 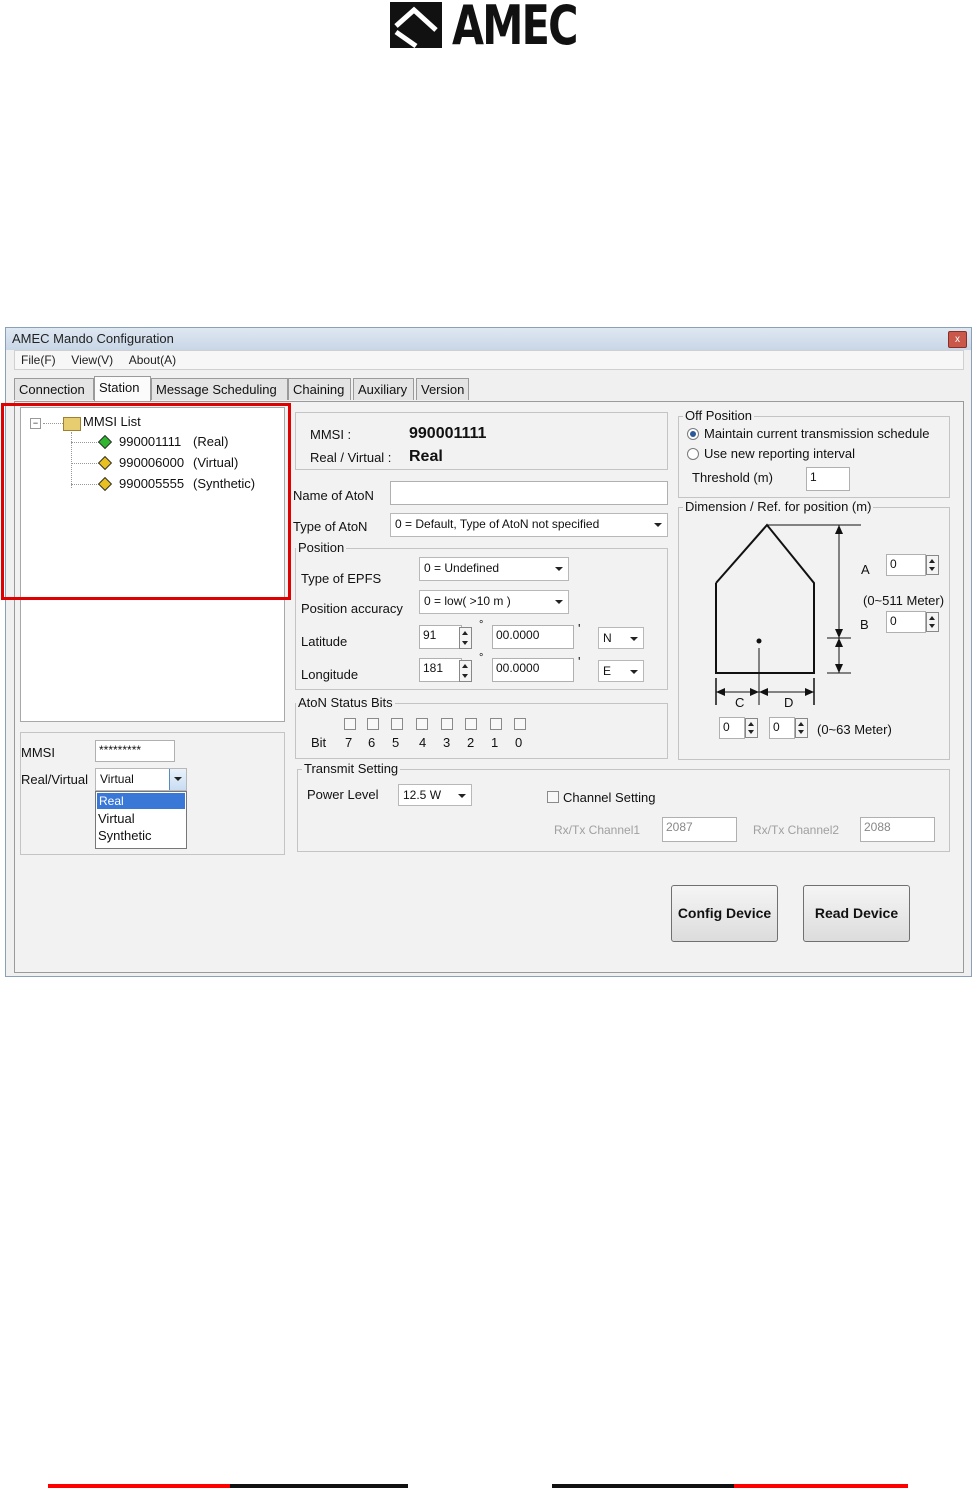 What do you see at coordinates (341, 578) in the screenshot?
I see `epfs-label: Type of EPFS` at bounding box center [341, 578].